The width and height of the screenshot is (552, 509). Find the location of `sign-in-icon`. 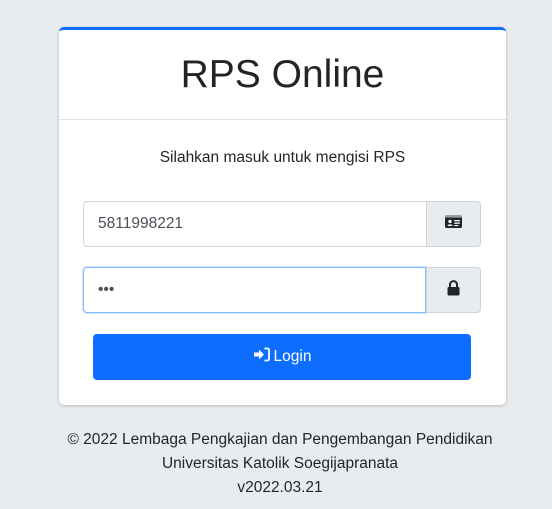

sign-in-icon is located at coordinates (261, 357).